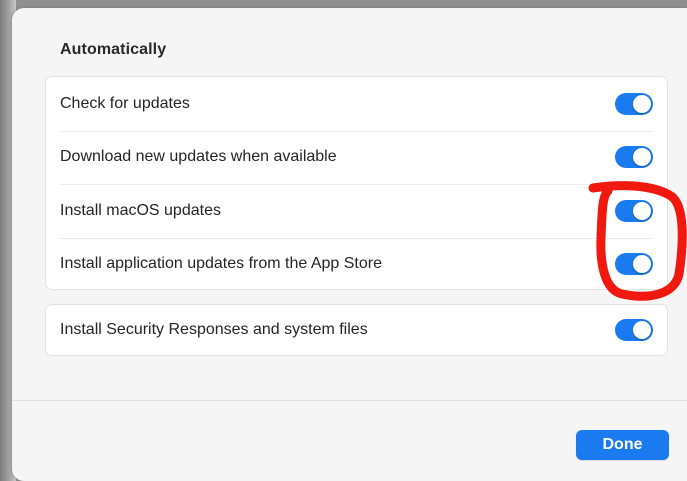  What do you see at coordinates (356, 211) in the screenshot?
I see `row-install-macos-updates: Install macOS updates` at bounding box center [356, 211].